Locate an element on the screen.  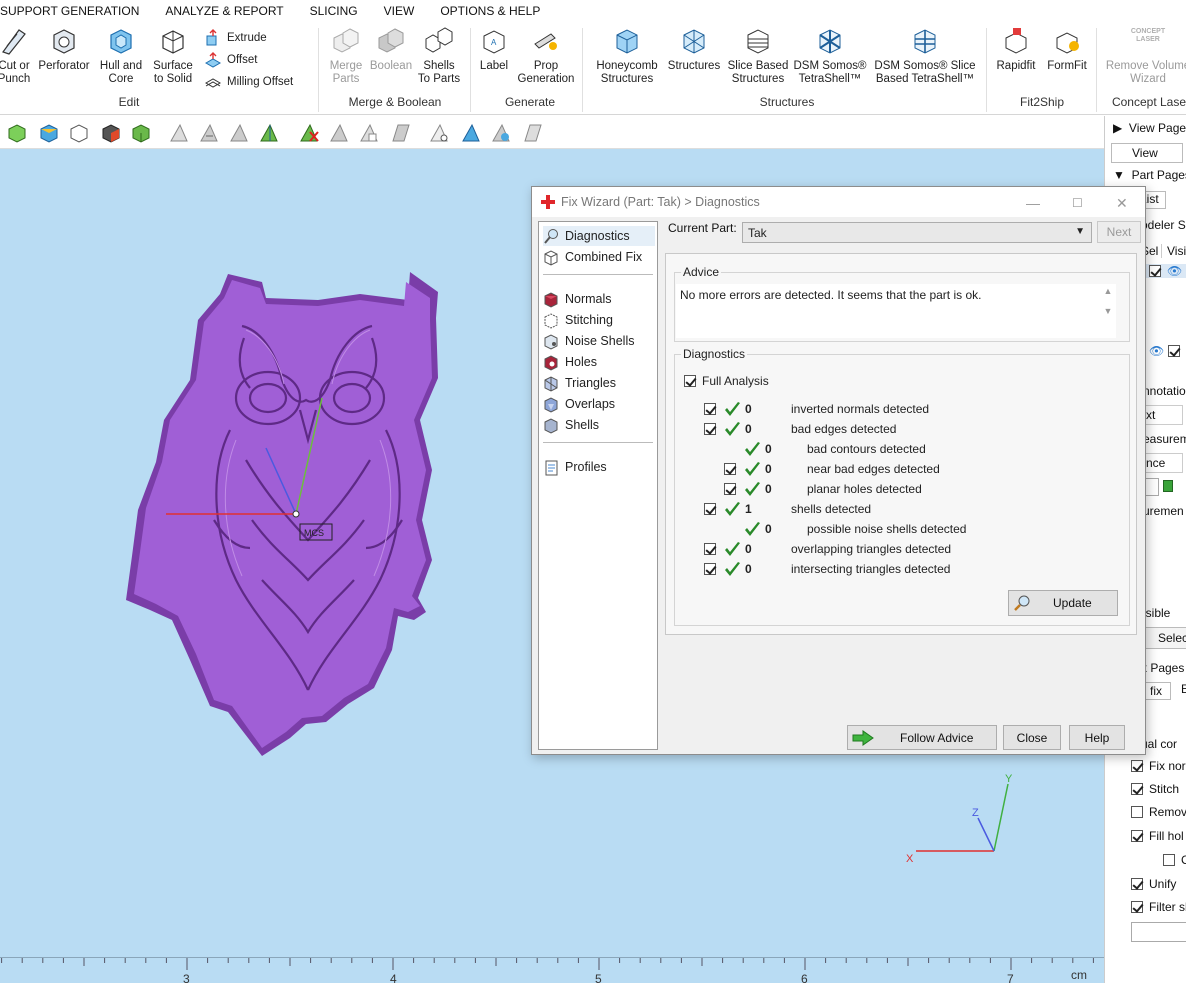
full-analysis-option: Full Analysis is located at coordinates (726, 381).